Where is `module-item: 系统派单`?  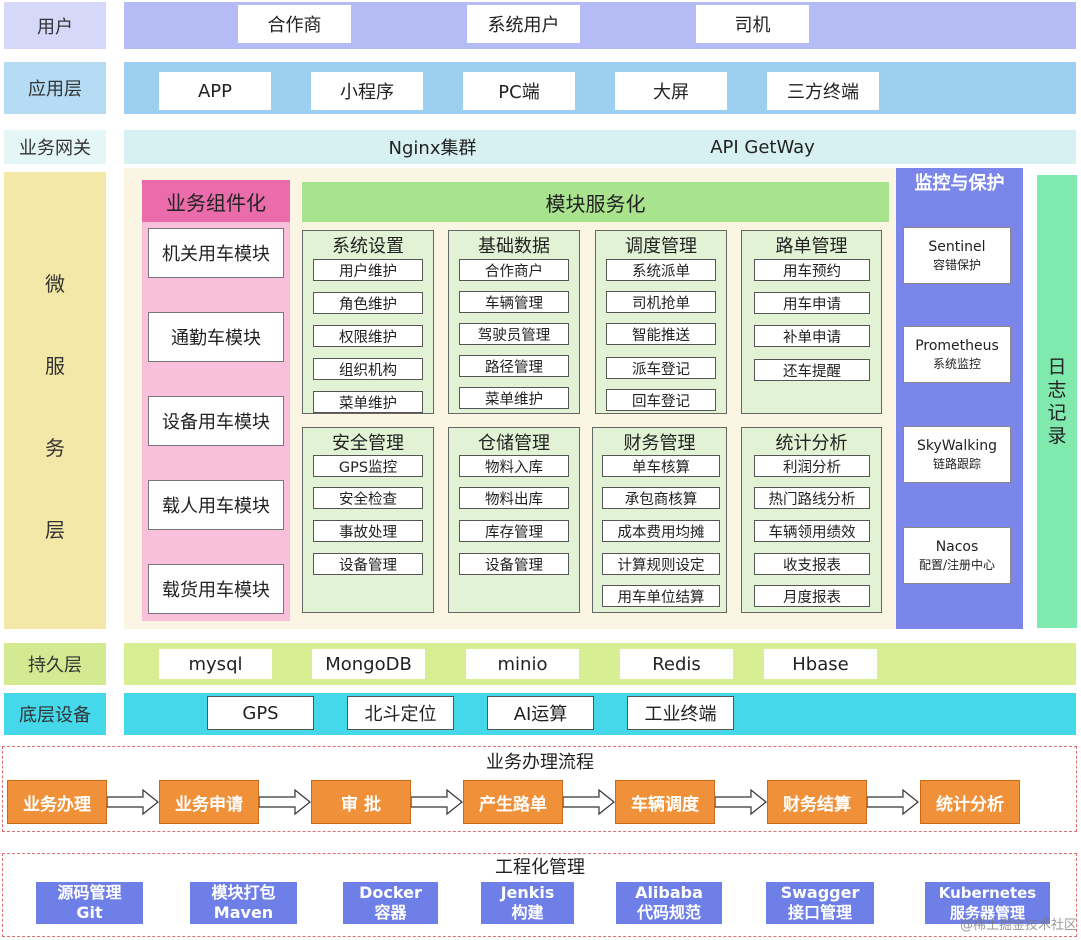
module-item: 系统派单 is located at coordinates (661, 270).